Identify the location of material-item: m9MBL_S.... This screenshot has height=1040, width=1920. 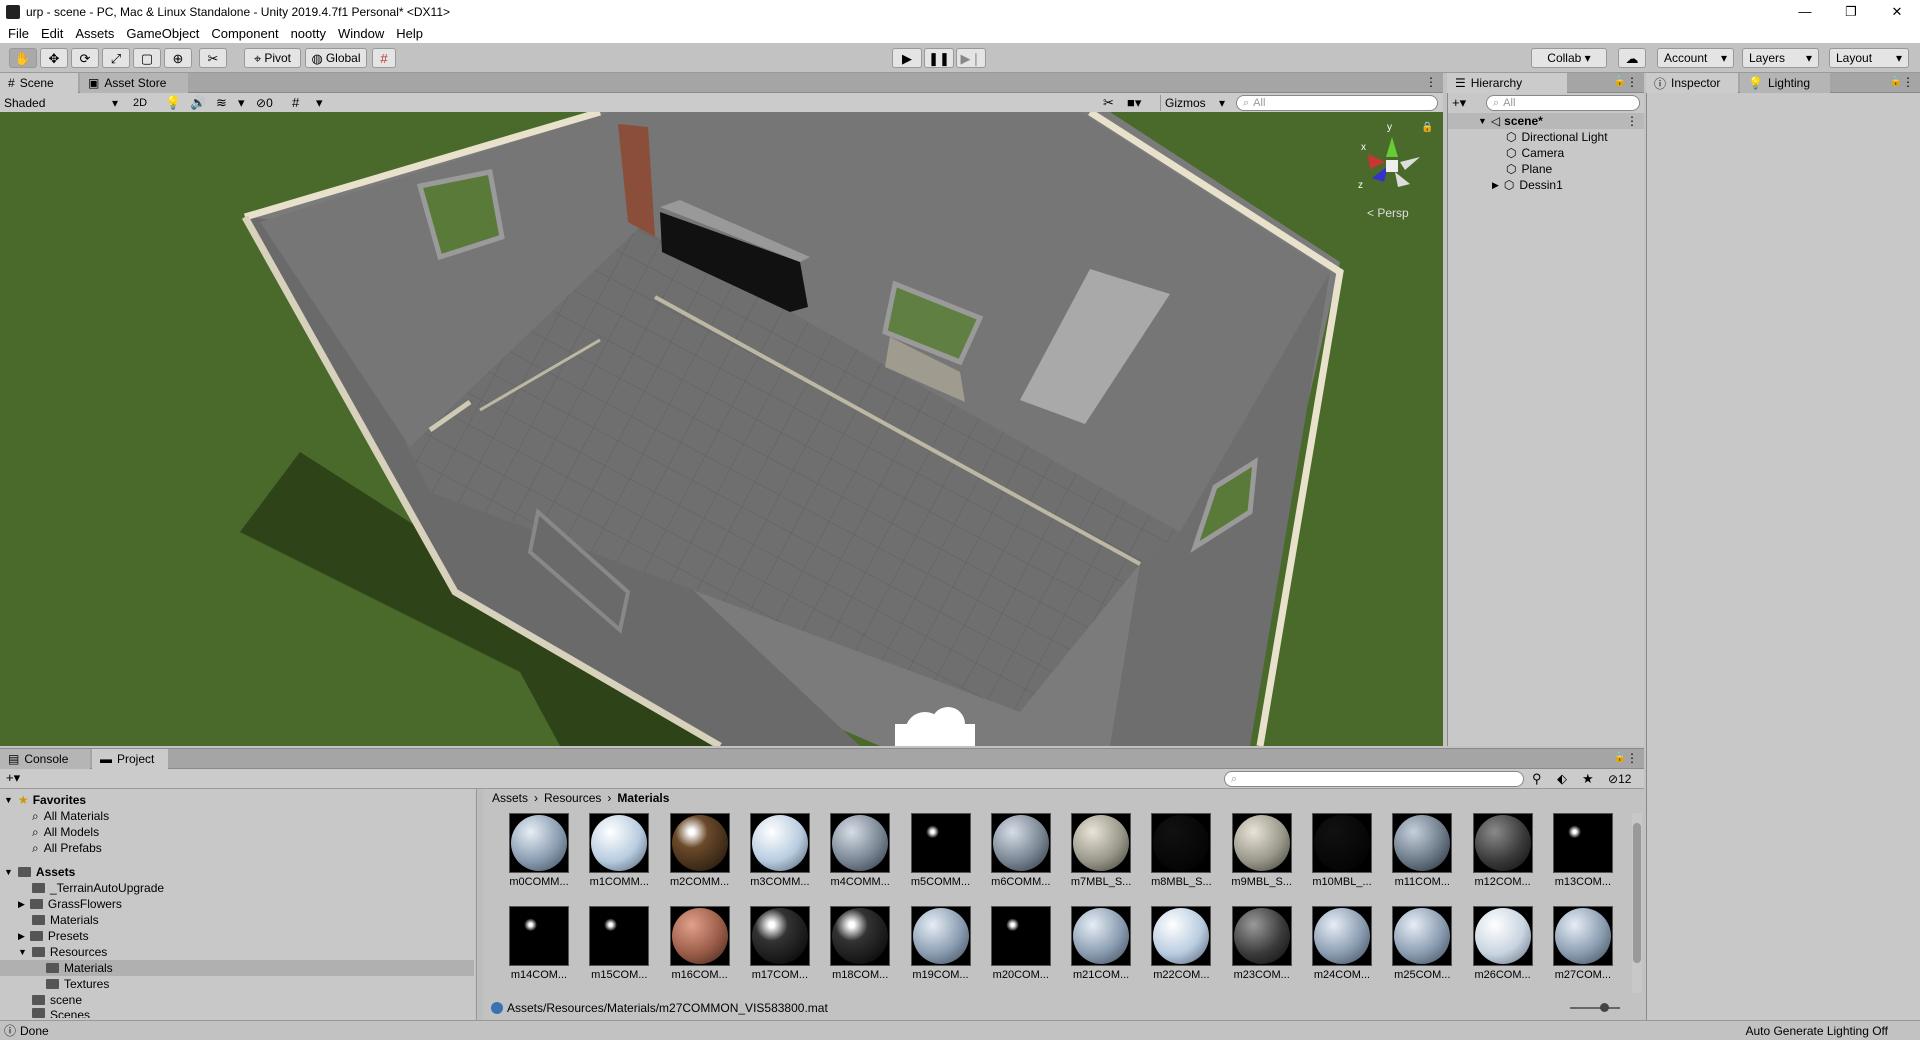
(1262, 853).